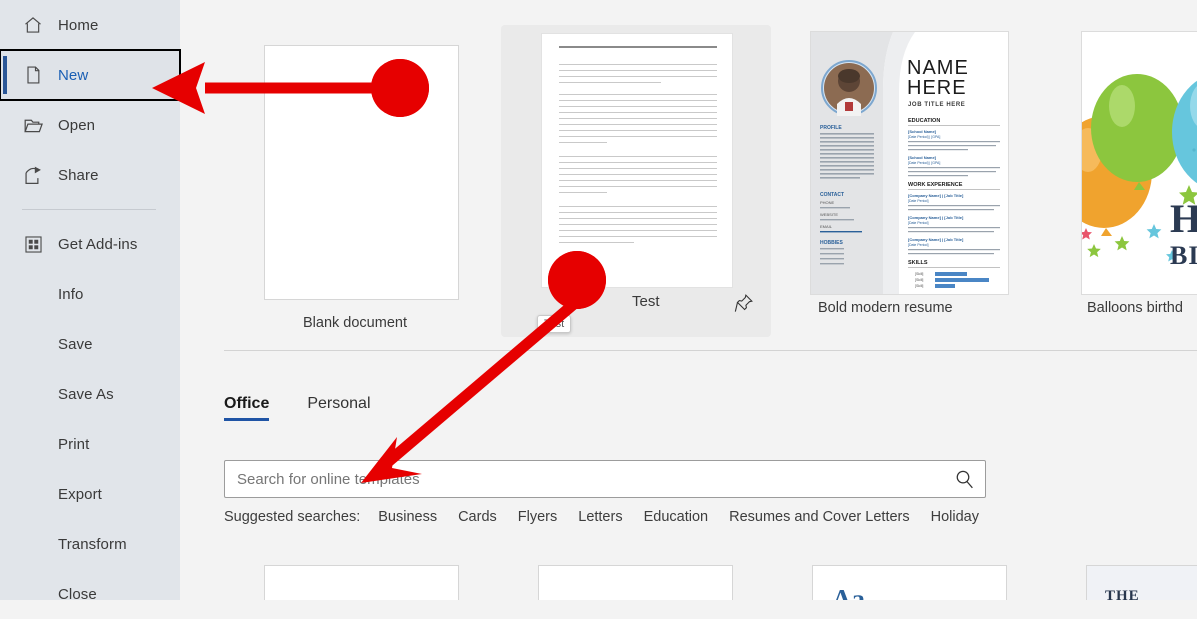 The image size is (1197, 619). Describe the element at coordinates (71, 294) in the screenshot. I see `sidebar-item-label: Info` at that location.